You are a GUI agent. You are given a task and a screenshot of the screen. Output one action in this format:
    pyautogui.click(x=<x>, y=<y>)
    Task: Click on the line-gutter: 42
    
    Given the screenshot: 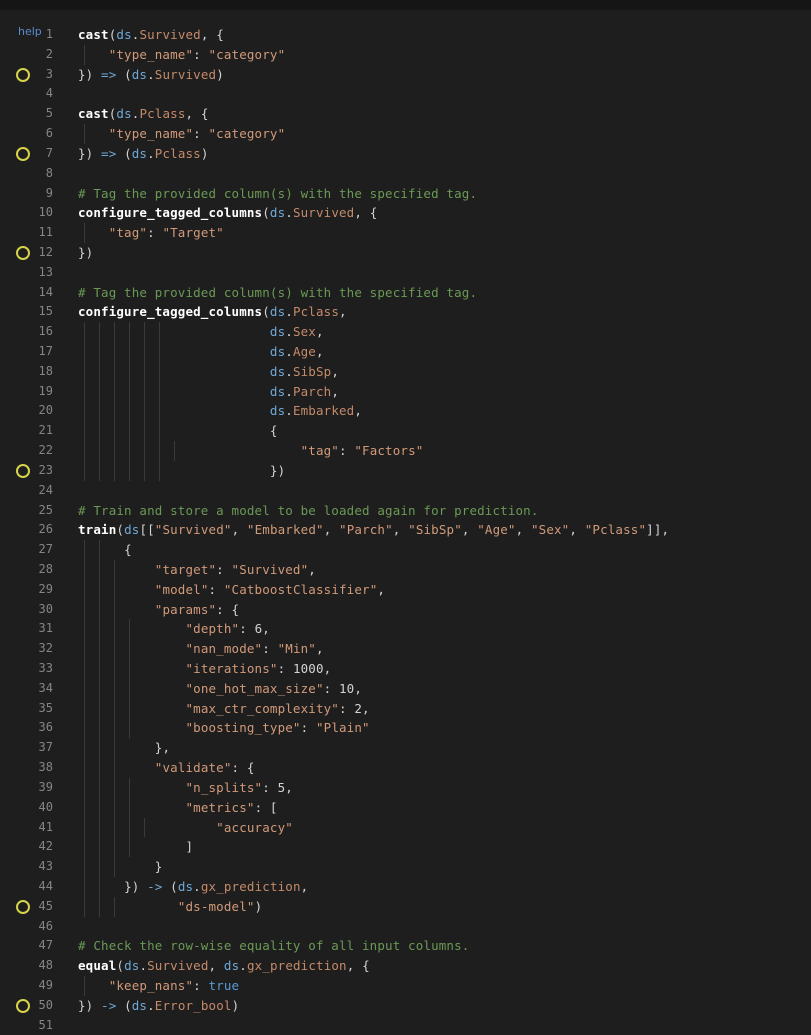 What is the action you would take?
    pyautogui.click(x=38, y=847)
    